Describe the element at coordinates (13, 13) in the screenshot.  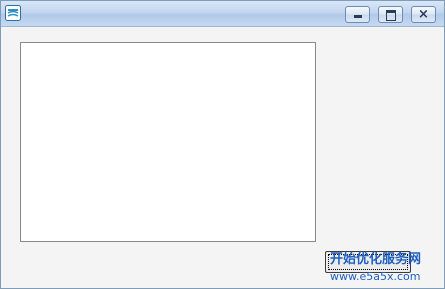
I see `app-icon` at that location.